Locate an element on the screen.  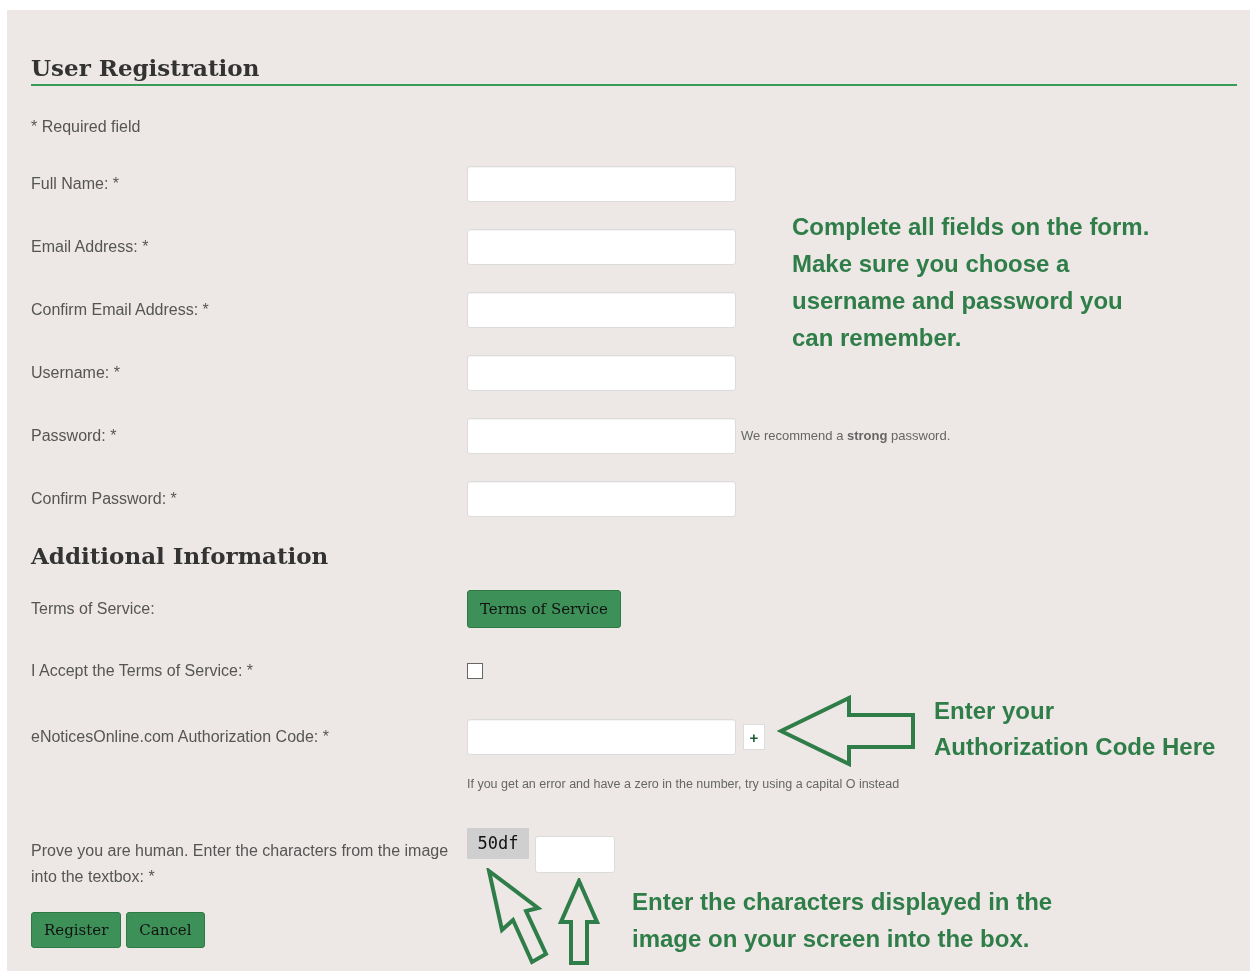
section-title: Additional Information is located at coordinates (180, 555).